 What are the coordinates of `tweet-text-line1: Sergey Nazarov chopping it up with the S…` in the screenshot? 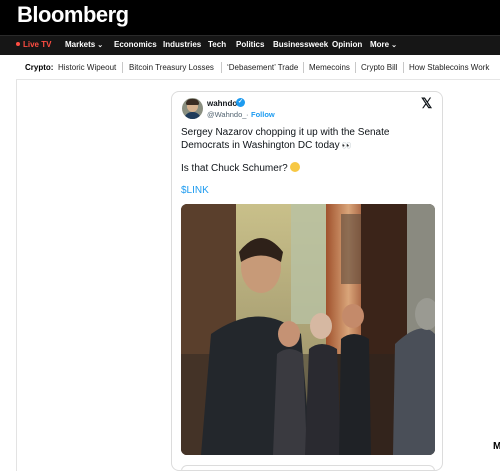 It's located at (285, 139).